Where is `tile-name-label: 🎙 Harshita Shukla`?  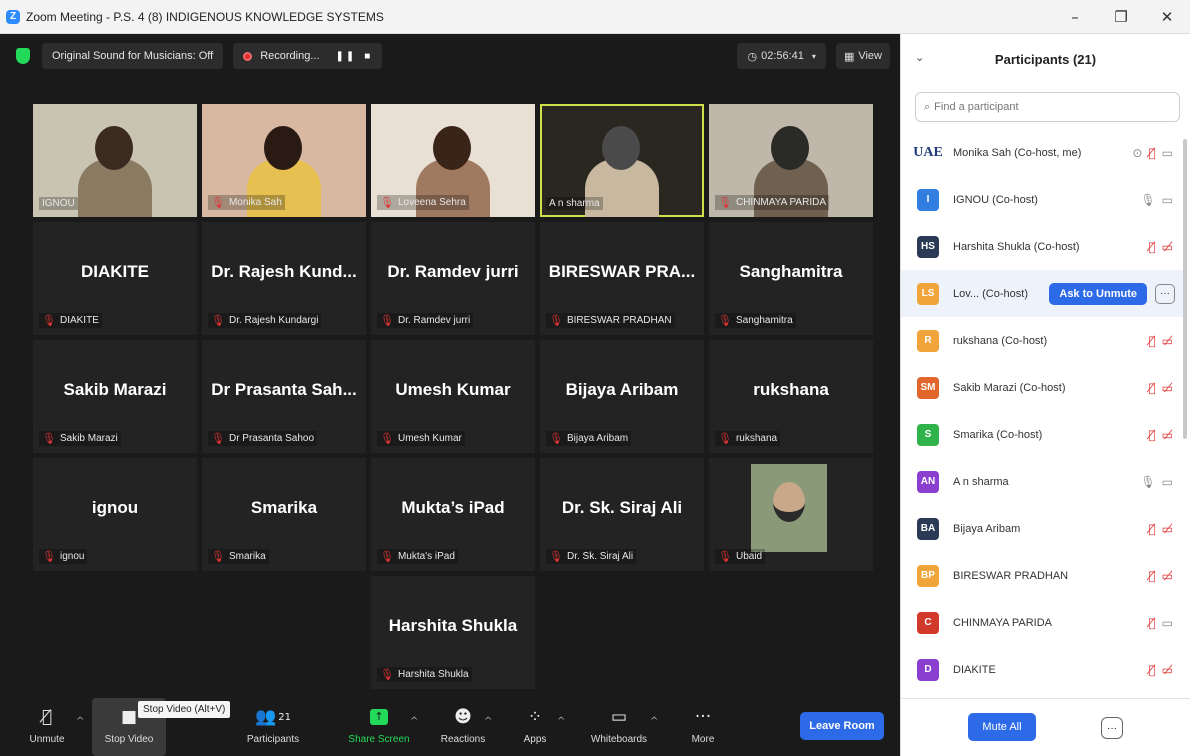
tile-name-label: 🎙 Harshita Shukla is located at coordinates (424, 674).